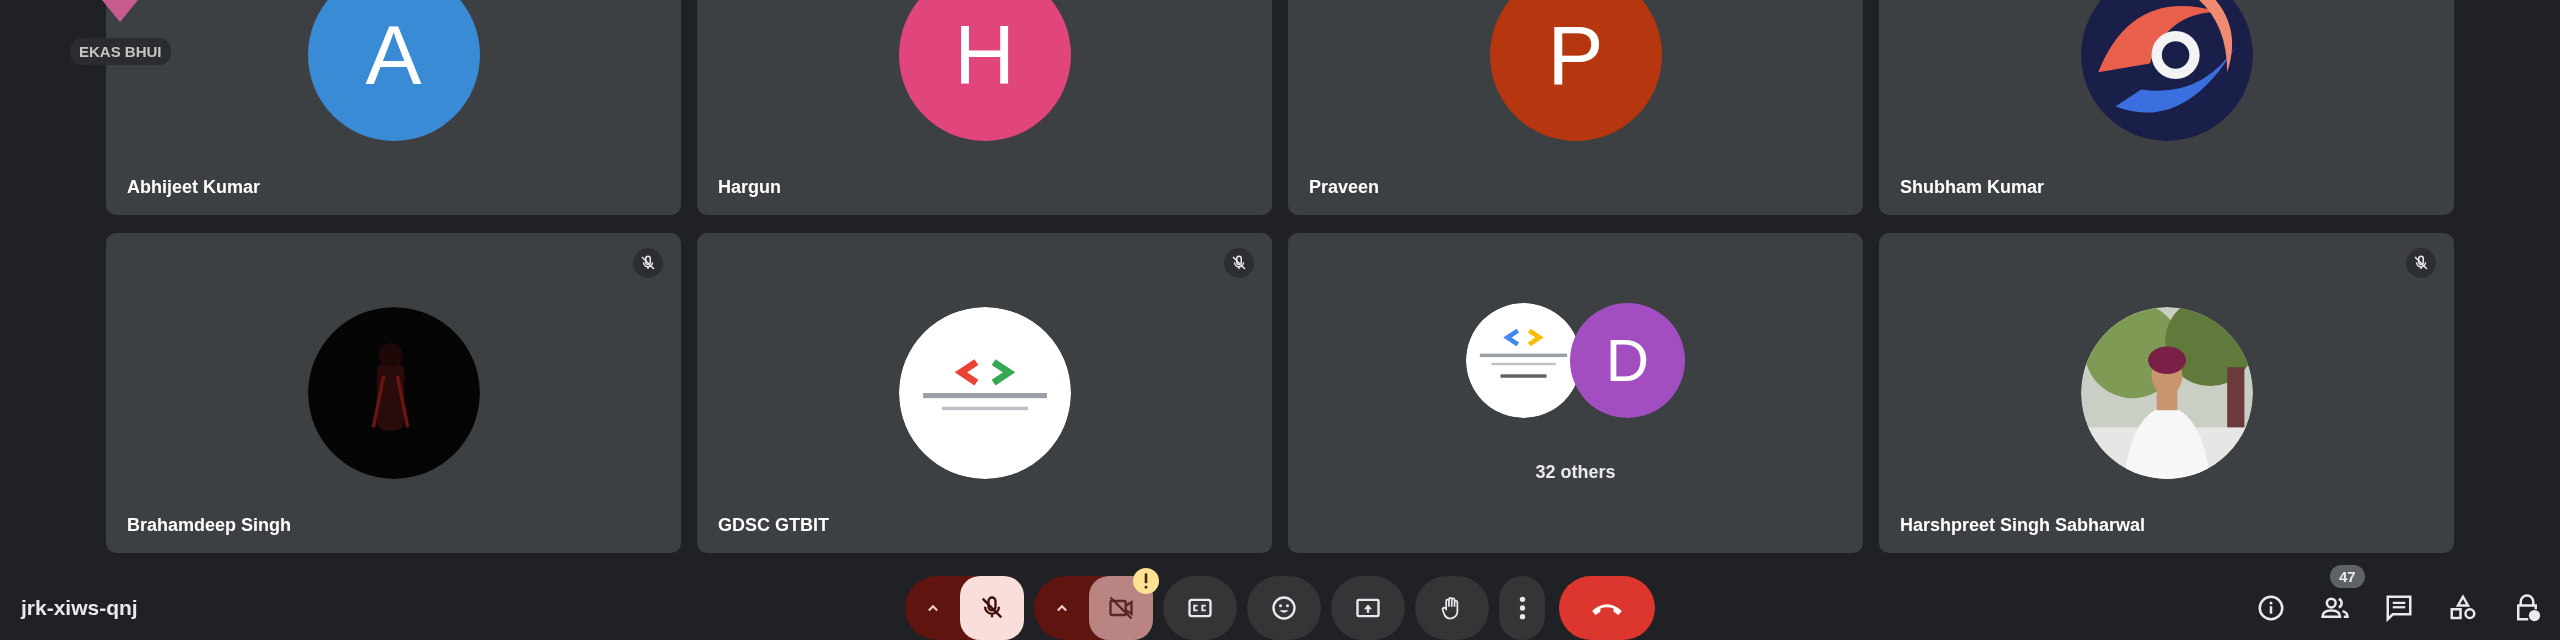 Image resolution: width=2560 pixels, height=640 pixels. What do you see at coordinates (1146, 581) in the screenshot?
I see `warning-icon` at bounding box center [1146, 581].